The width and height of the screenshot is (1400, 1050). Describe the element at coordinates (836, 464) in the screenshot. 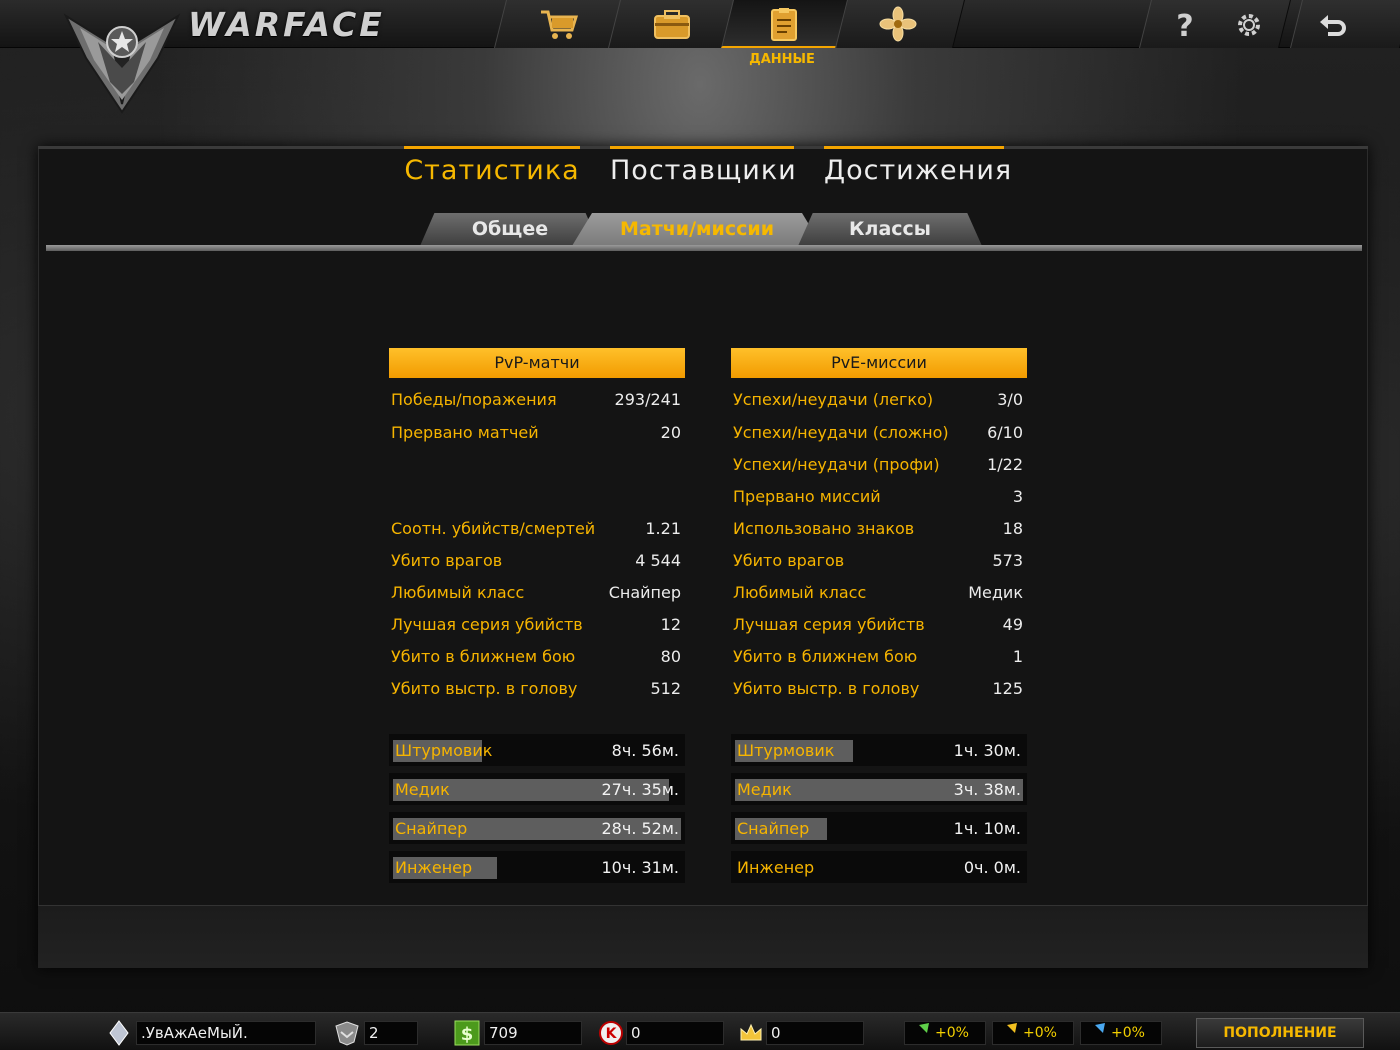

I see `stat-label: Успехи/неудачи (профи)` at that location.